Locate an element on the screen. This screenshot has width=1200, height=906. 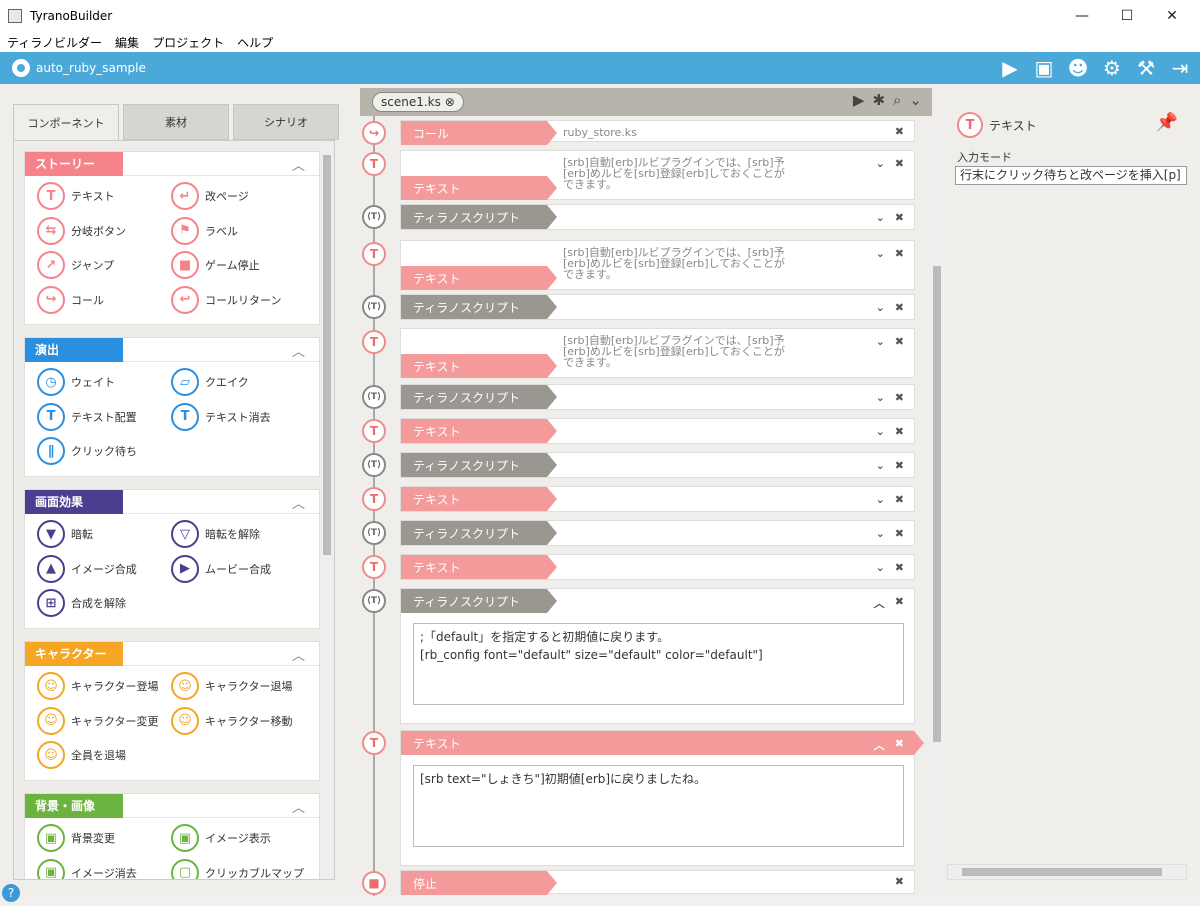
row-editor: [srb text="しょきち"]初期値[erb]に戻りましたね。 is located at coordinates (658, 806).